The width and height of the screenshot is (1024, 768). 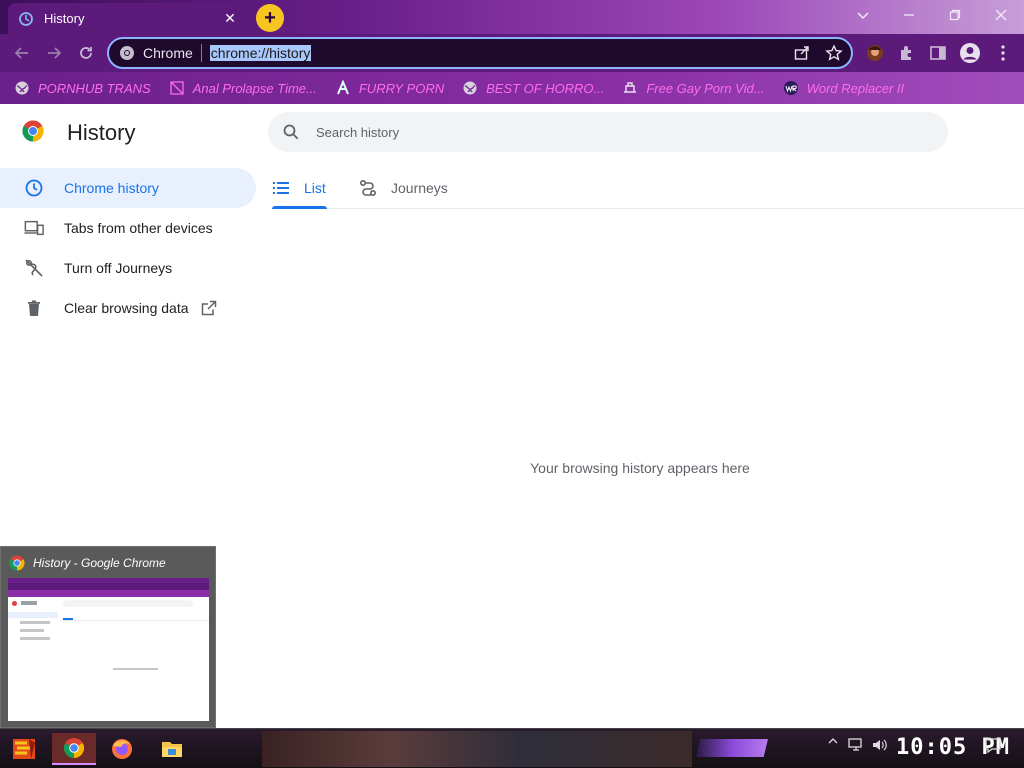 I want to click on browser-toolbar: Chrome chrome://history, so click(x=512, y=53).